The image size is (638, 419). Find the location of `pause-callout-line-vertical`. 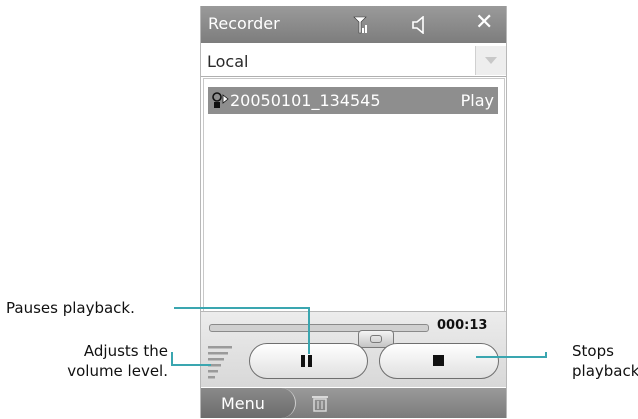

pause-callout-line-vertical is located at coordinates (309, 330).